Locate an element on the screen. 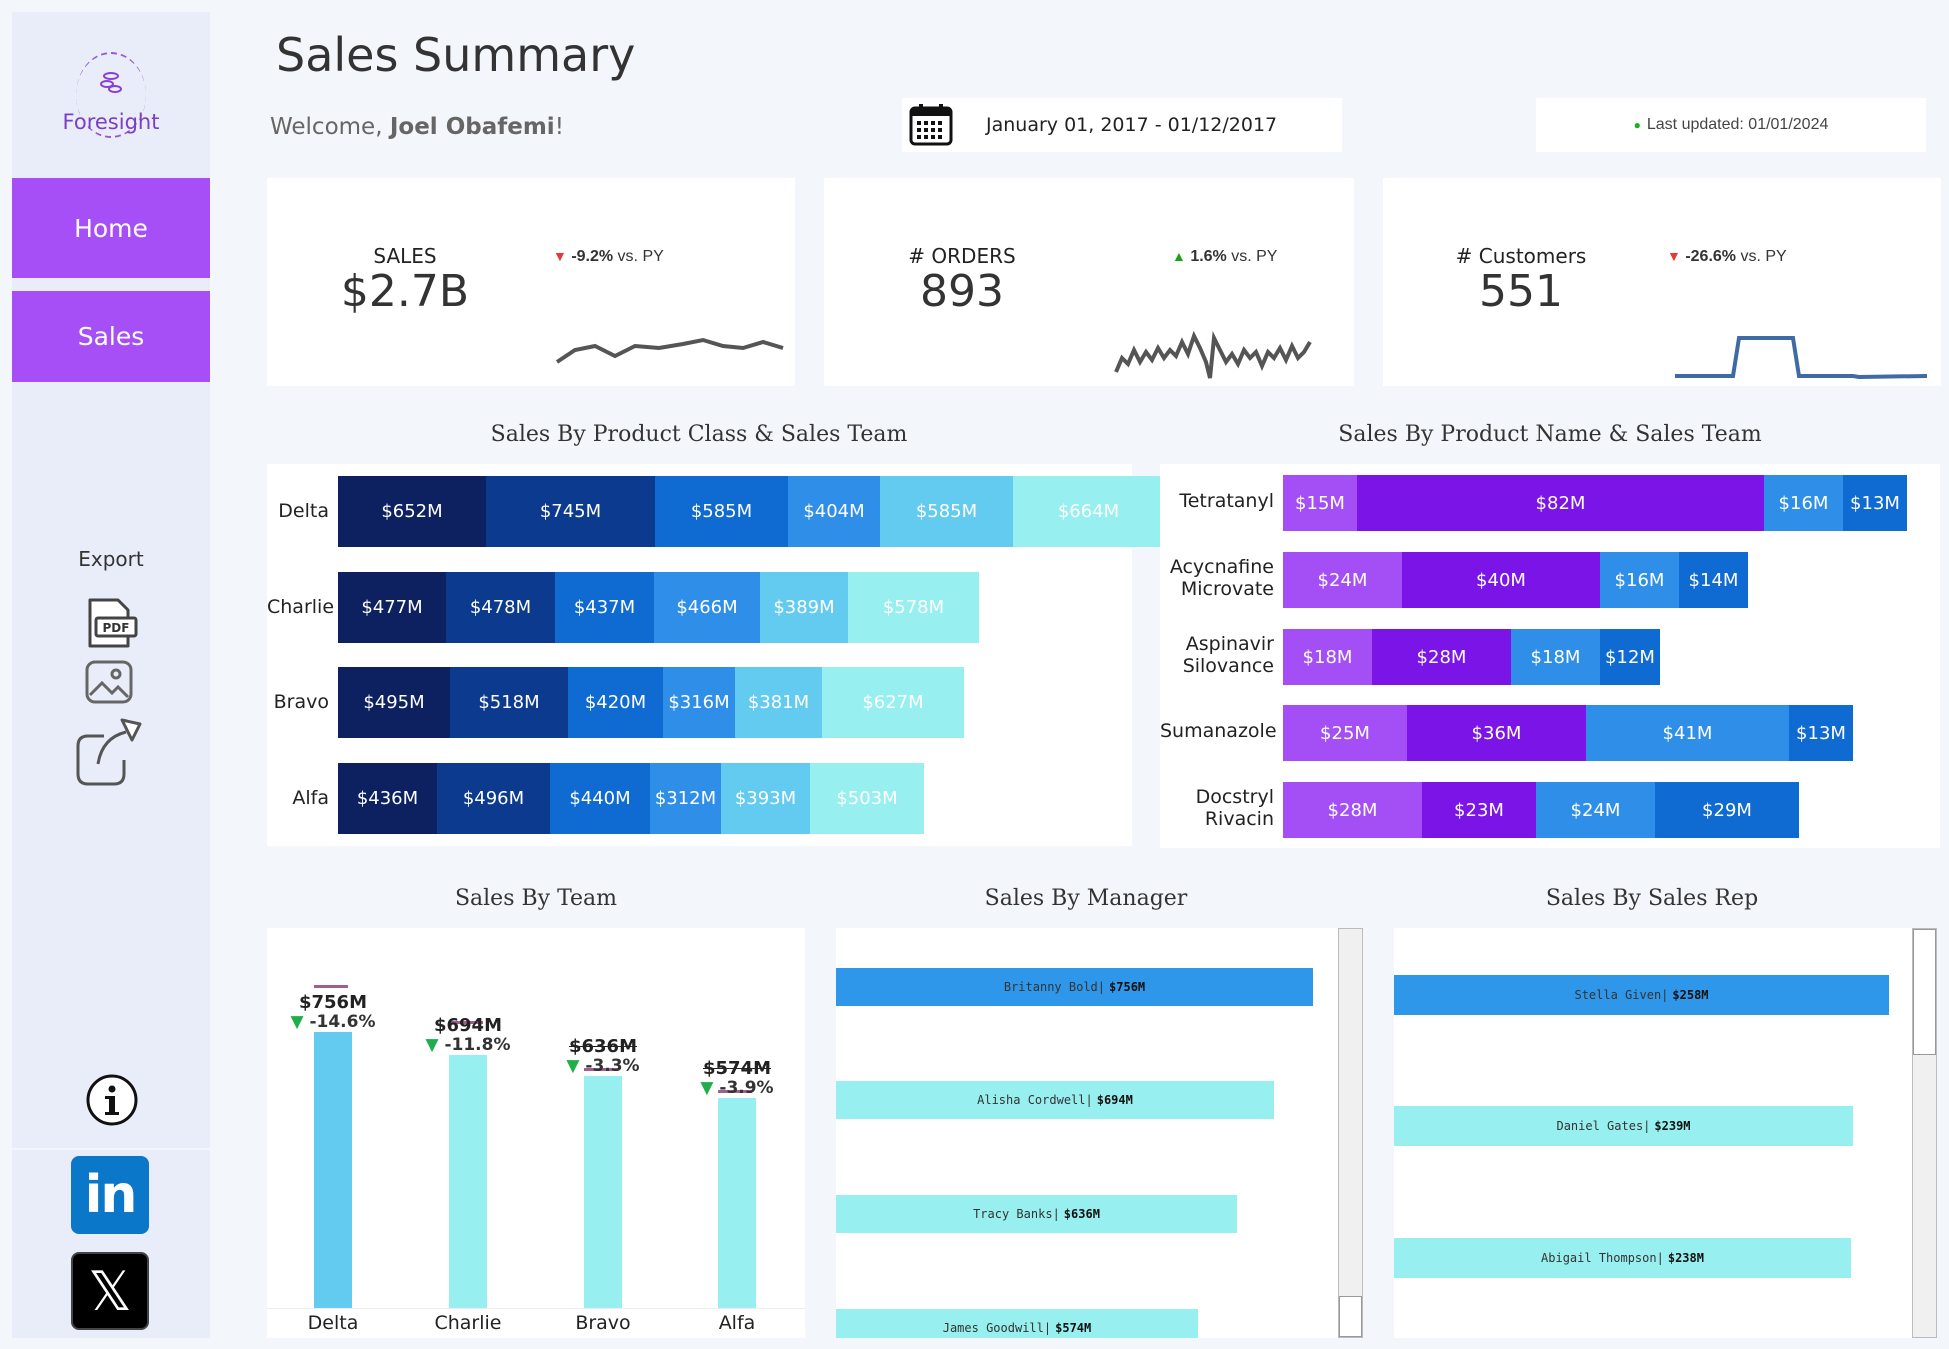 Image resolution: width=1949 pixels, height=1349 pixels. sidebar: Foresight Home Sales Export PDF in 𝕏 is located at coordinates (111, 675).